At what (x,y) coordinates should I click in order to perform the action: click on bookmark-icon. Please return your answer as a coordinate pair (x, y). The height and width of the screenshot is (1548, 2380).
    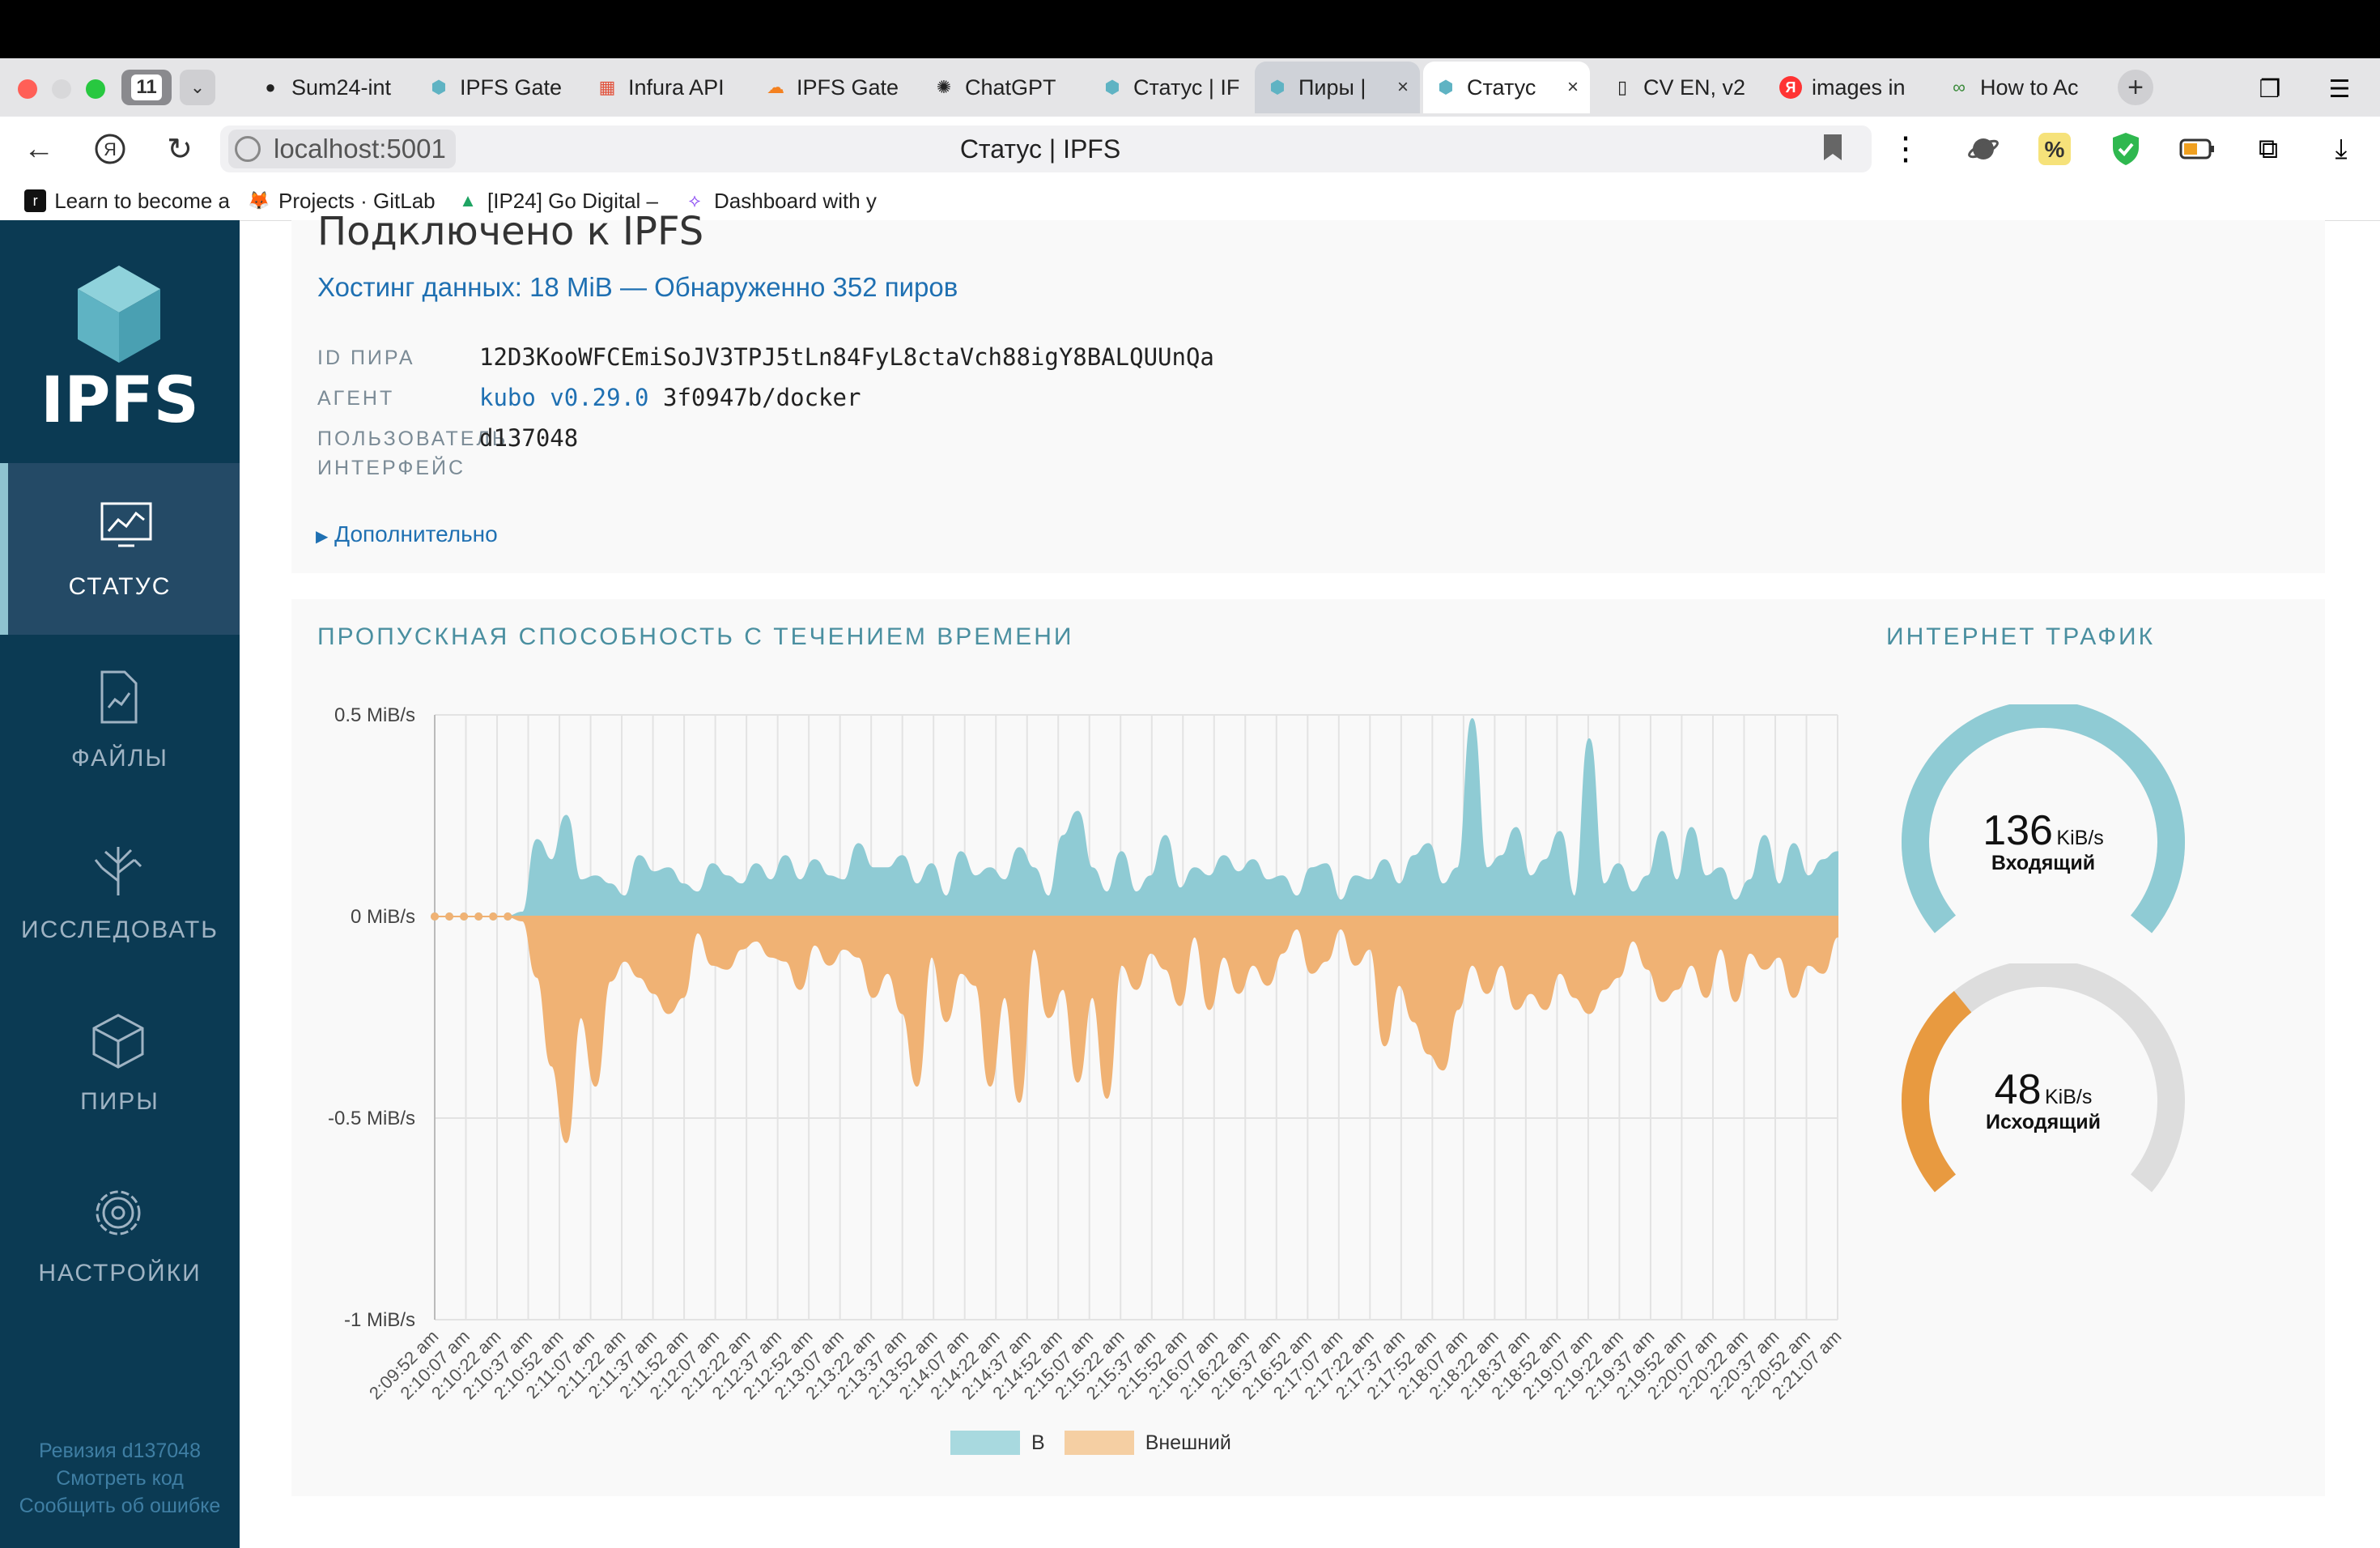
    Looking at the image, I should click on (1833, 148).